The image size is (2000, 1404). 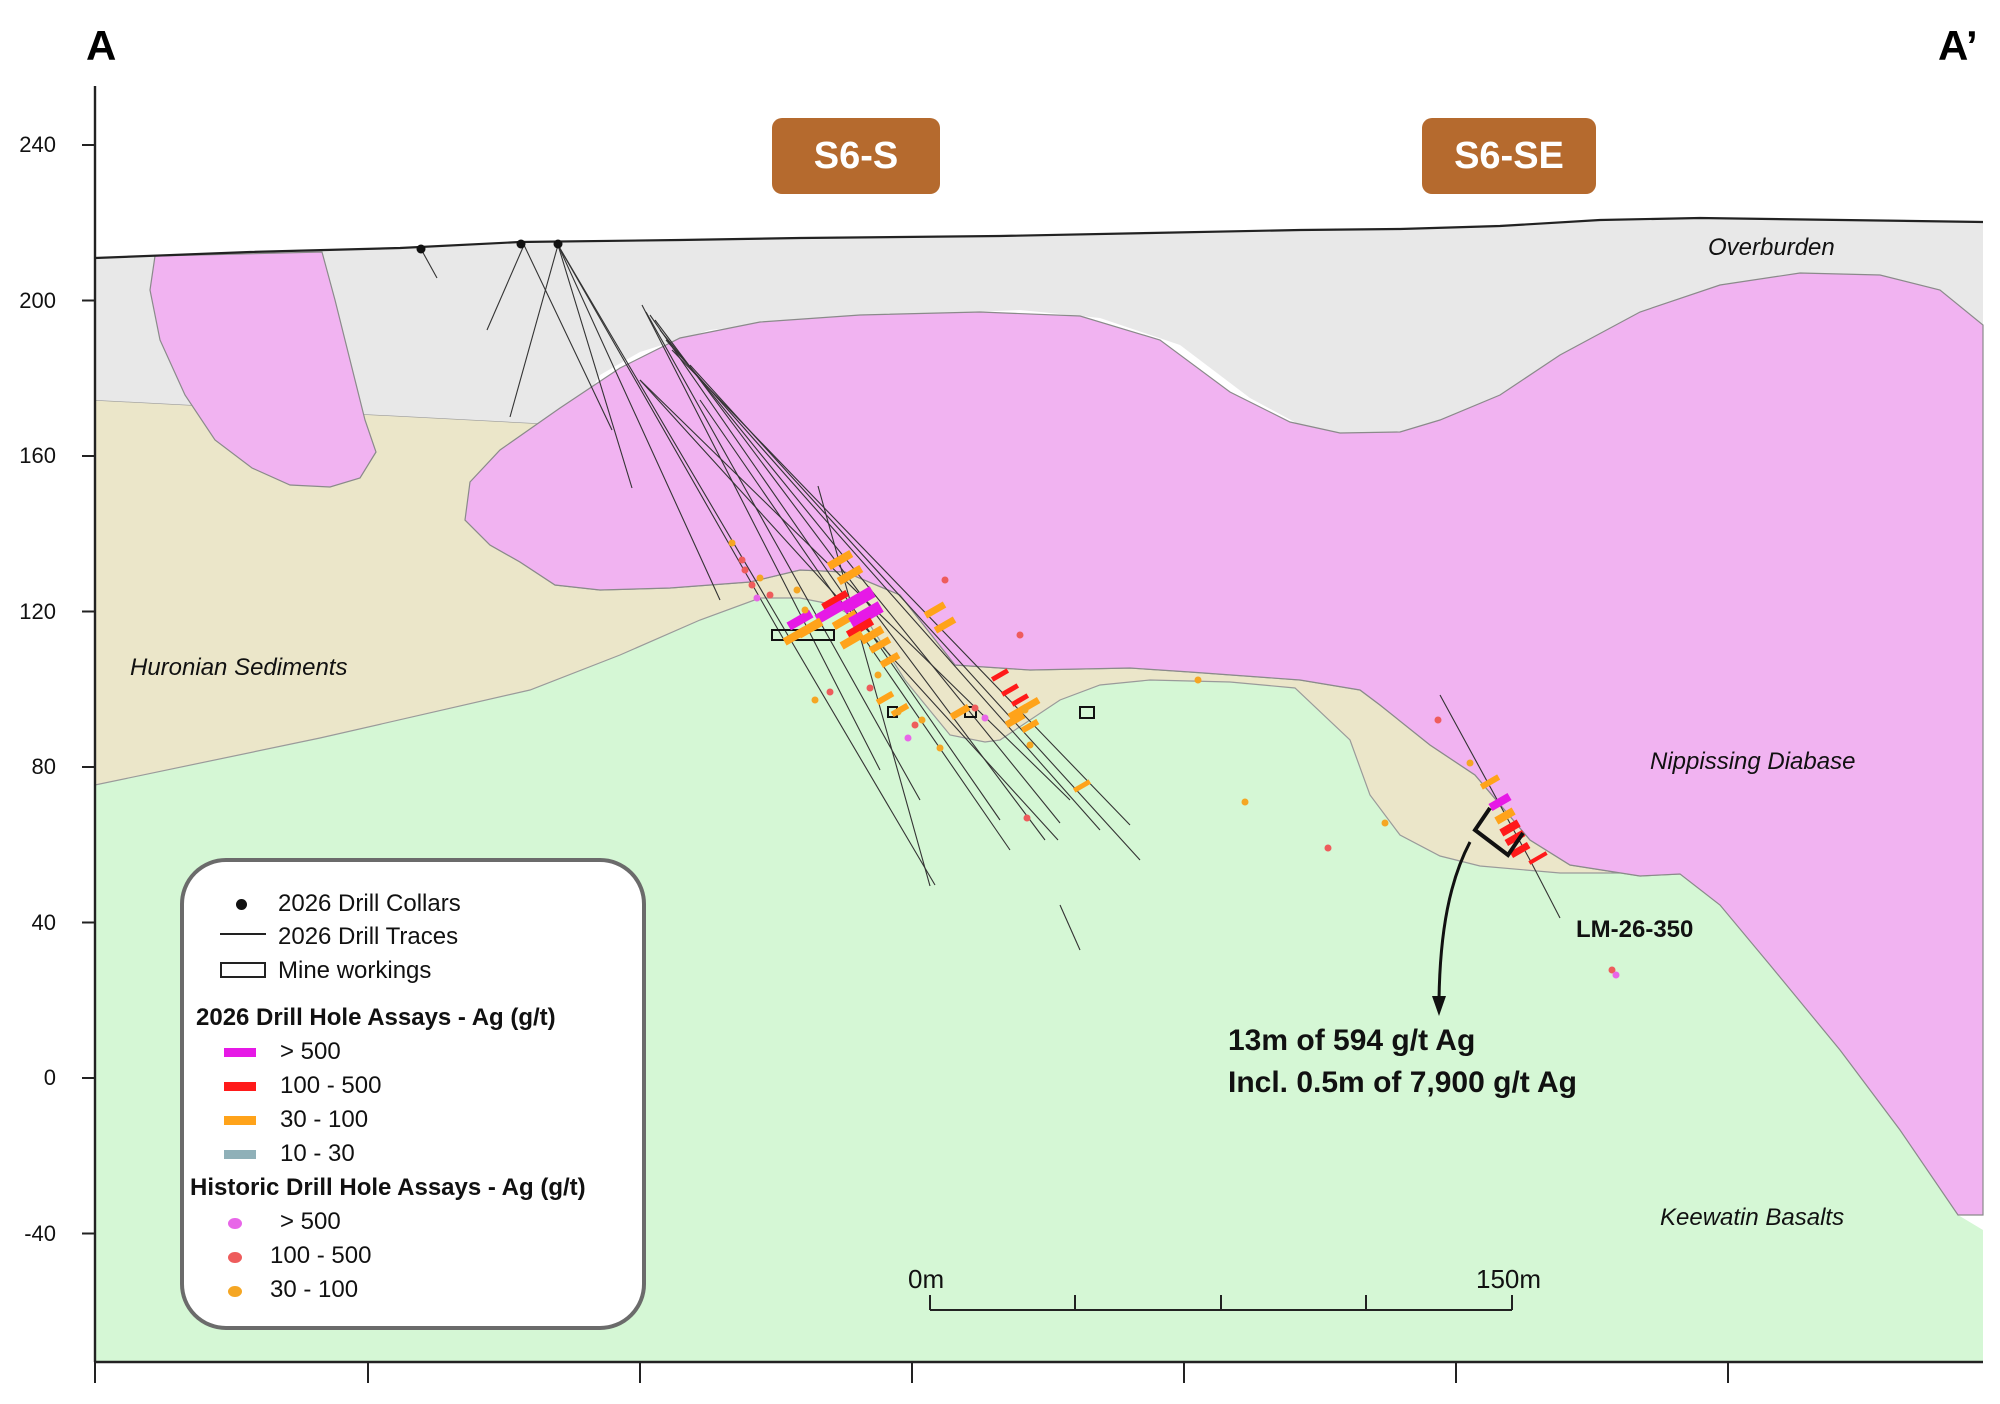 What do you see at coordinates (926, 1279) in the screenshot?
I see `scale-bar-start-label: 0m` at bounding box center [926, 1279].